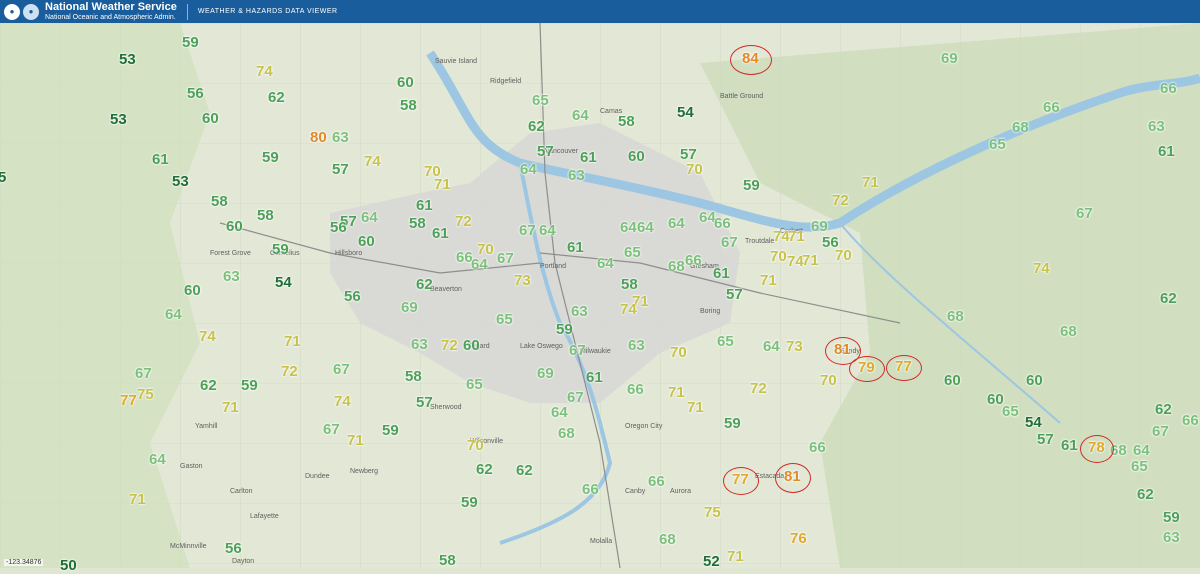 The height and width of the screenshot is (574, 1200). What do you see at coordinates (68, 565) in the screenshot?
I see `temp-reading: 50` at bounding box center [68, 565].